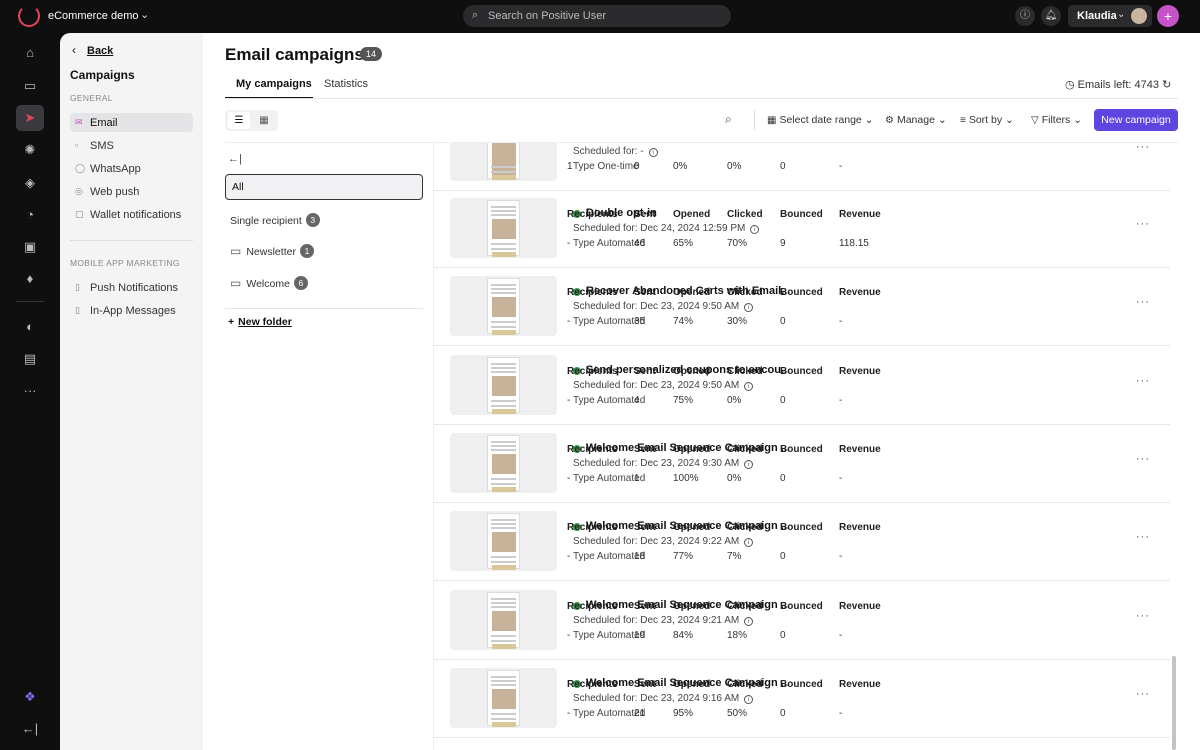  What do you see at coordinates (131, 214) in the screenshot?
I see `nav-item-wallet: ▢ Wallet notifications` at bounding box center [131, 214].